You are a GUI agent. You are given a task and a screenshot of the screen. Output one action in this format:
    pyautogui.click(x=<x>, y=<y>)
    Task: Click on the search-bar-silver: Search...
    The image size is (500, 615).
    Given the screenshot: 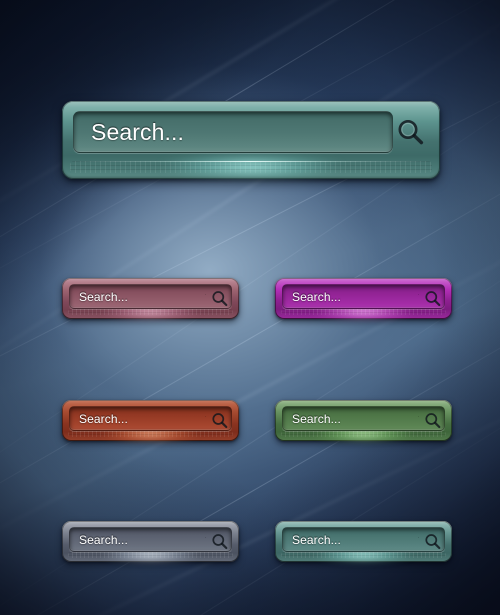 What is the action you would take?
    pyautogui.click(x=150, y=541)
    